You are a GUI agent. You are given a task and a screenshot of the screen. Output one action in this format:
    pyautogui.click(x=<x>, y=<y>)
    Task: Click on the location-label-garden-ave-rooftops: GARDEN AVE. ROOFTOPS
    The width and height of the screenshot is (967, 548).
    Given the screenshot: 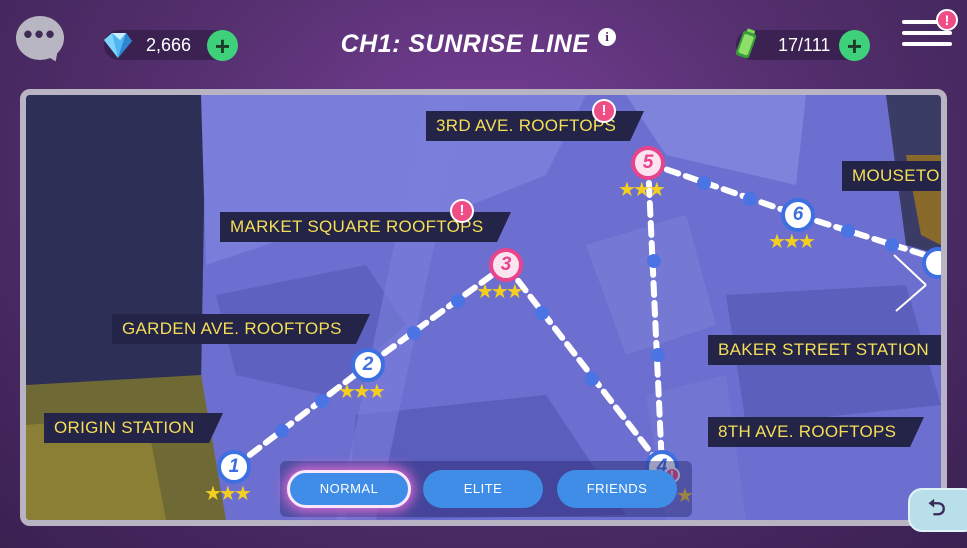 What is the action you would take?
    pyautogui.click(x=241, y=329)
    